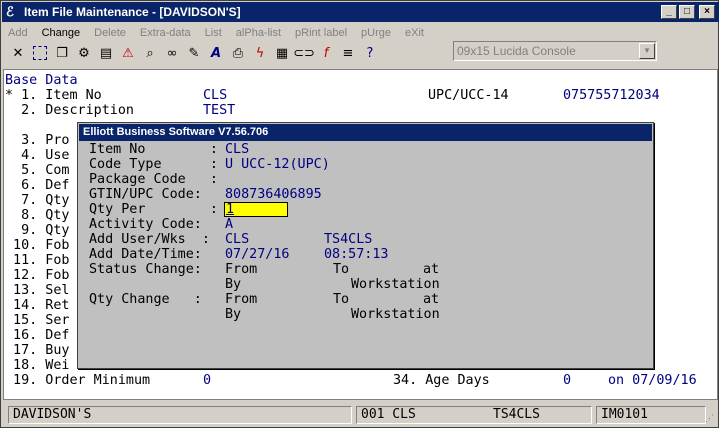 The width and height of the screenshot is (719, 428). I want to click on field-label: 8. Qty, so click(37, 215).